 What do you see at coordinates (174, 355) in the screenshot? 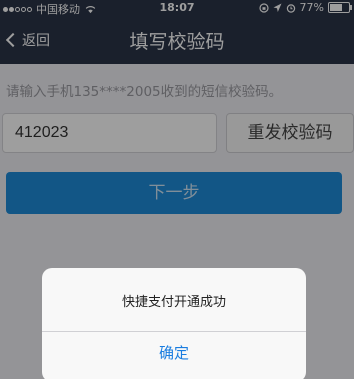
I see `confirm-button: 确定` at bounding box center [174, 355].